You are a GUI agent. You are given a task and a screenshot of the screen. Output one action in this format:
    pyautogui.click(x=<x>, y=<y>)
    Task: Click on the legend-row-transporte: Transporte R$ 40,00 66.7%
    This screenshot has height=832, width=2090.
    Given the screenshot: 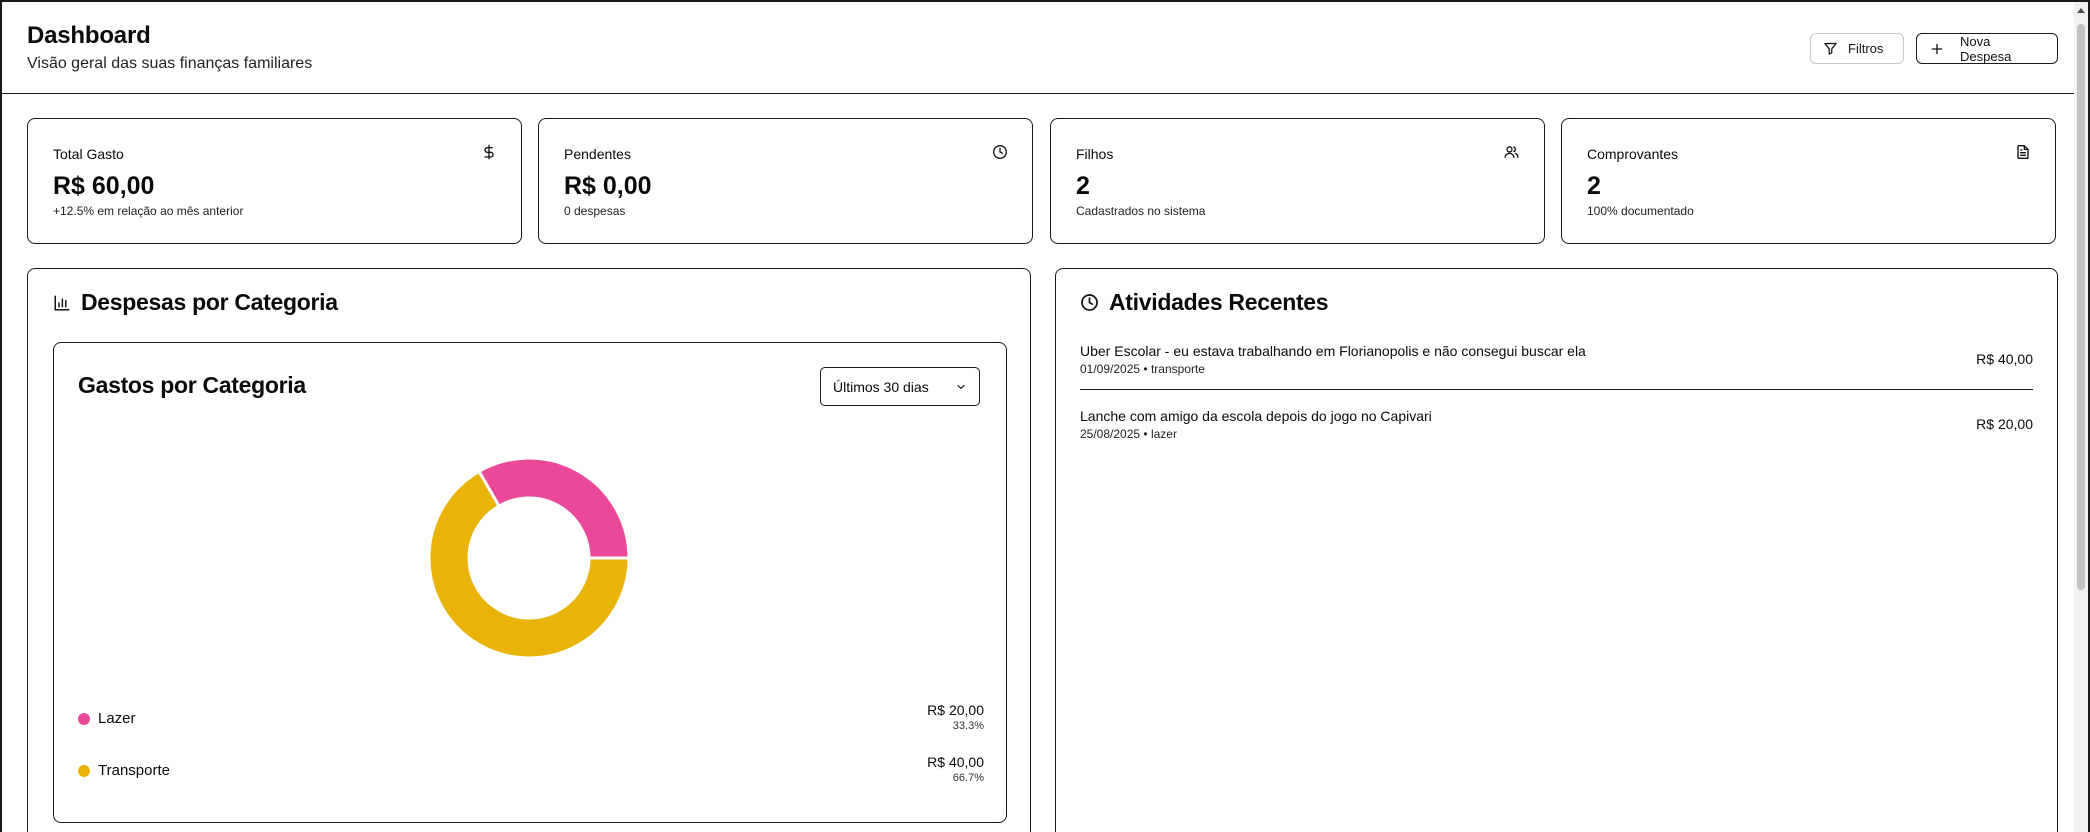 What is the action you would take?
    pyautogui.click(x=531, y=770)
    